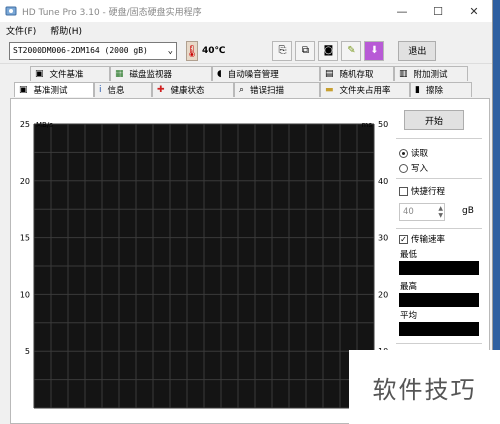  I want to click on y-tick-label: 15, so click(25, 238).